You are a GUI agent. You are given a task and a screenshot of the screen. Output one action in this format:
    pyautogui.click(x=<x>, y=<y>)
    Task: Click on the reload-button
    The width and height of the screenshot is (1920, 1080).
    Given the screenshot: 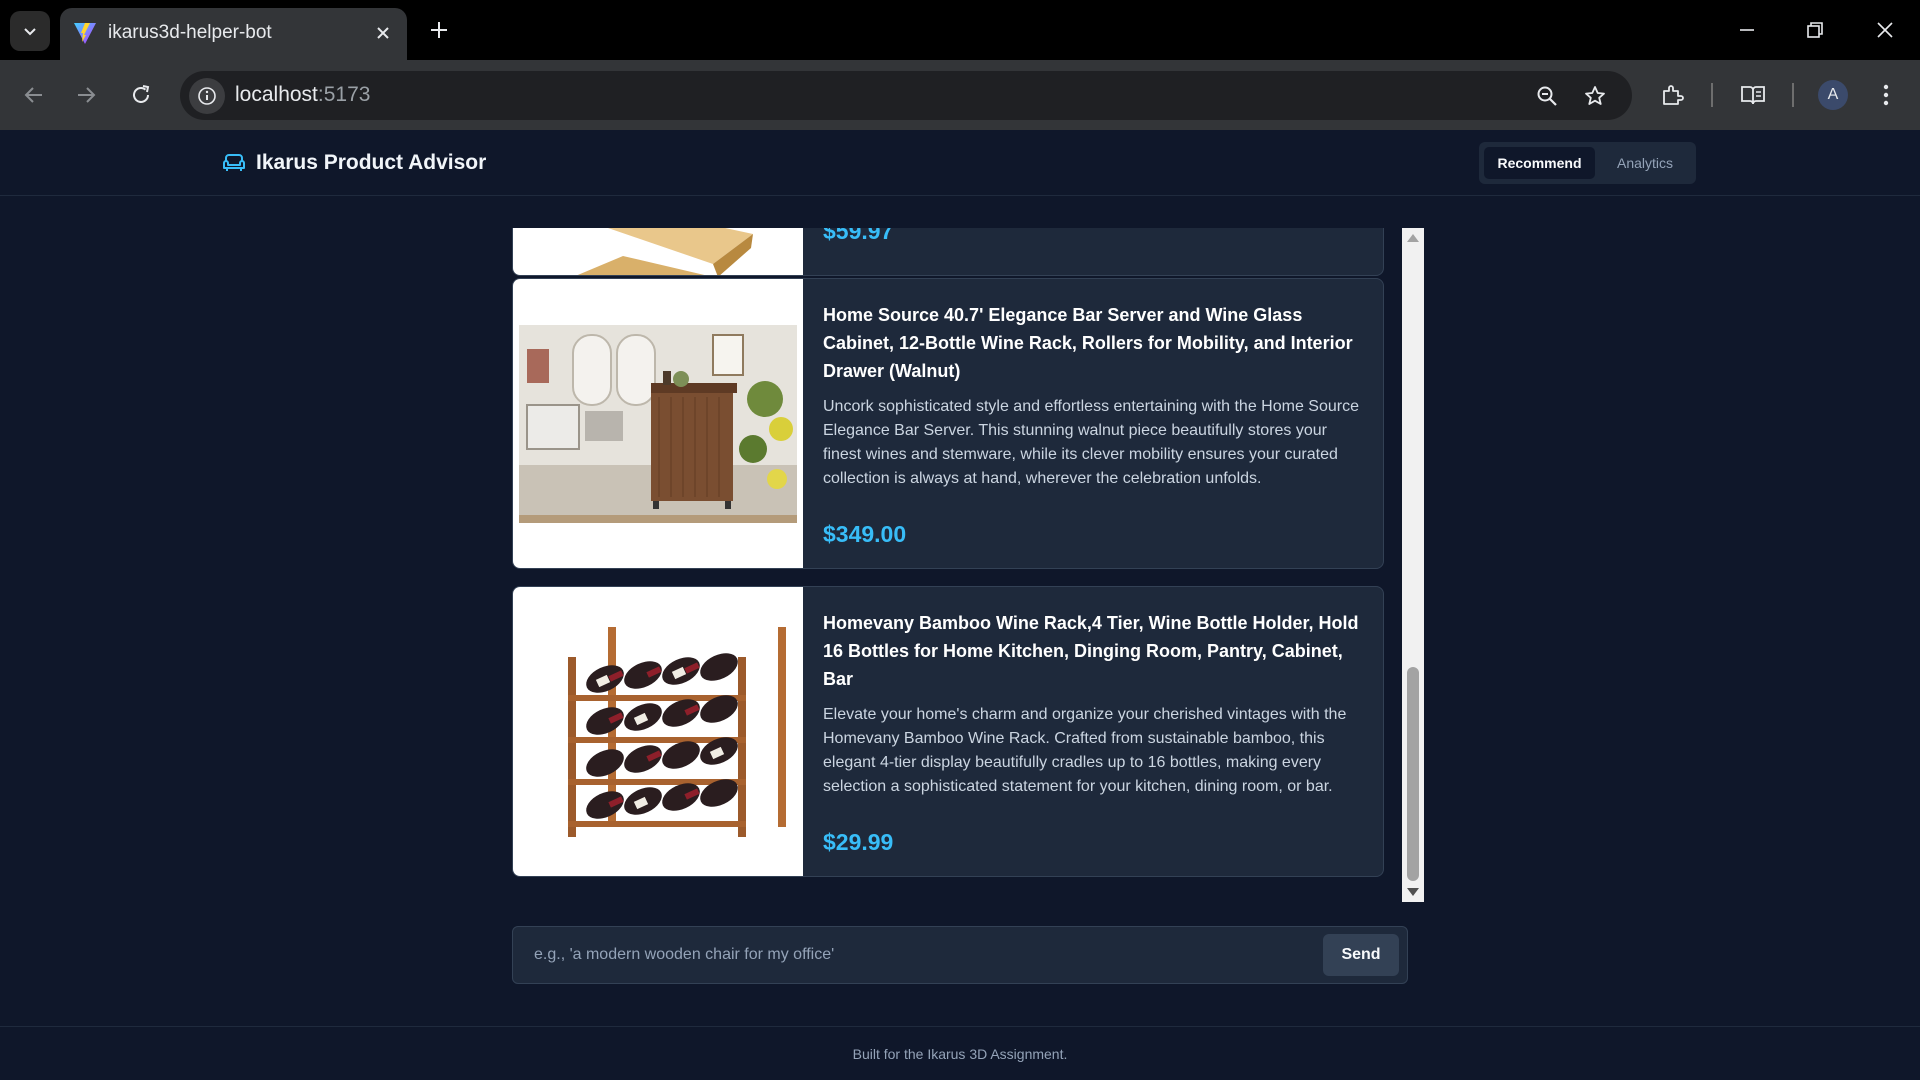 What is the action you would take?
    pyautogui.click(x=141, y=95)
    